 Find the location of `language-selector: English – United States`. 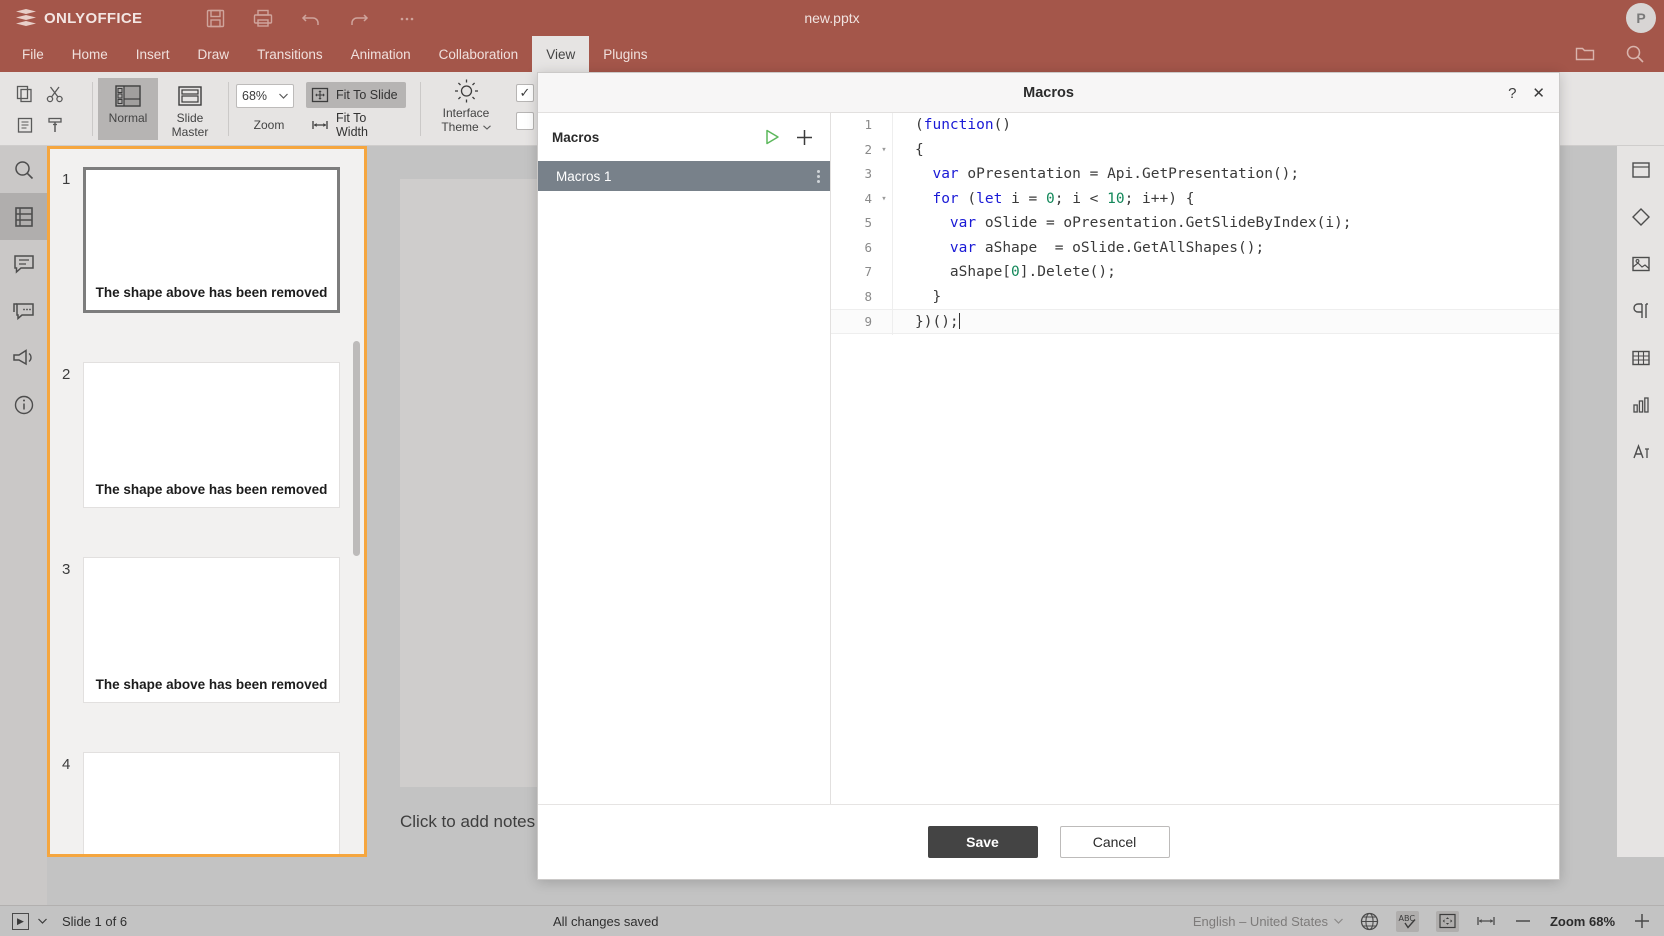

language-selector: English – United States is located at coordinates (1268, 921).